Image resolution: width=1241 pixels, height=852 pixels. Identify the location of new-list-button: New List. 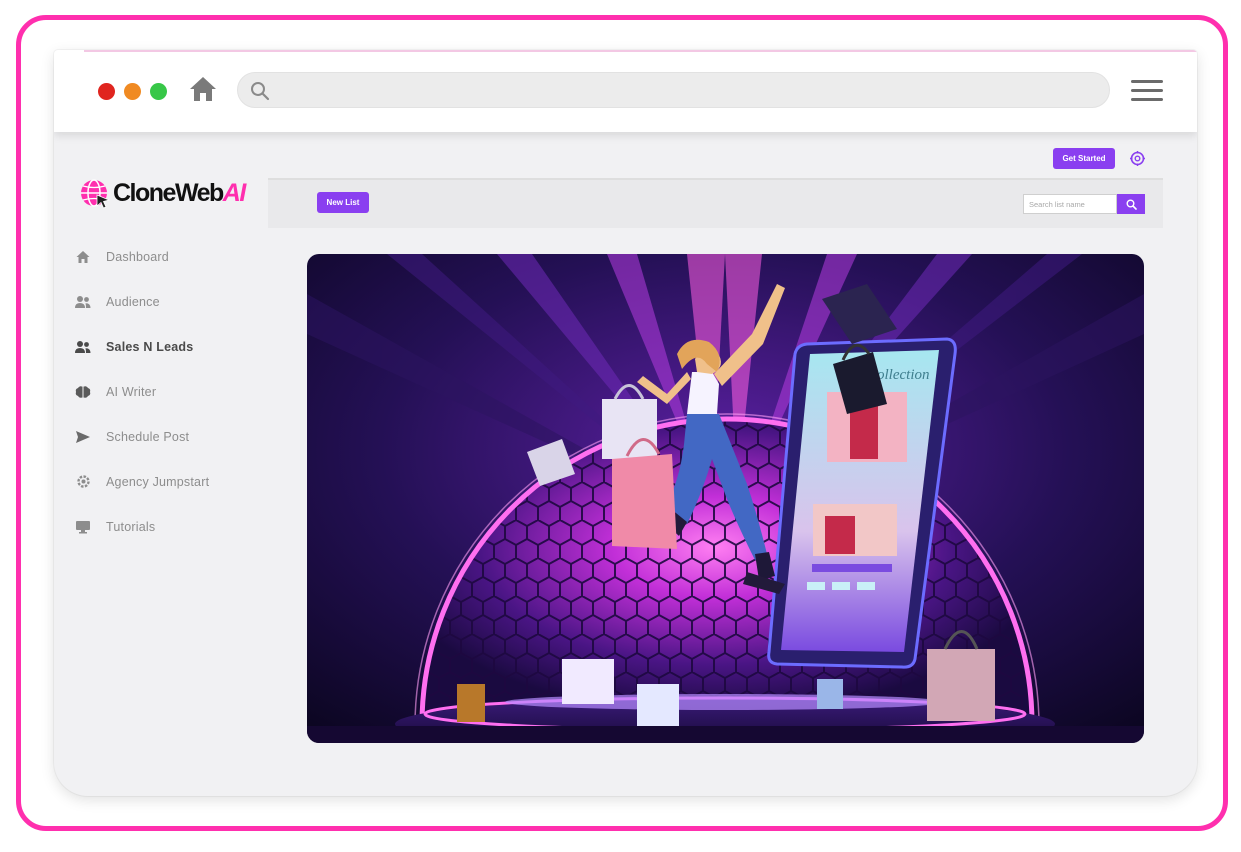
(343, 202).